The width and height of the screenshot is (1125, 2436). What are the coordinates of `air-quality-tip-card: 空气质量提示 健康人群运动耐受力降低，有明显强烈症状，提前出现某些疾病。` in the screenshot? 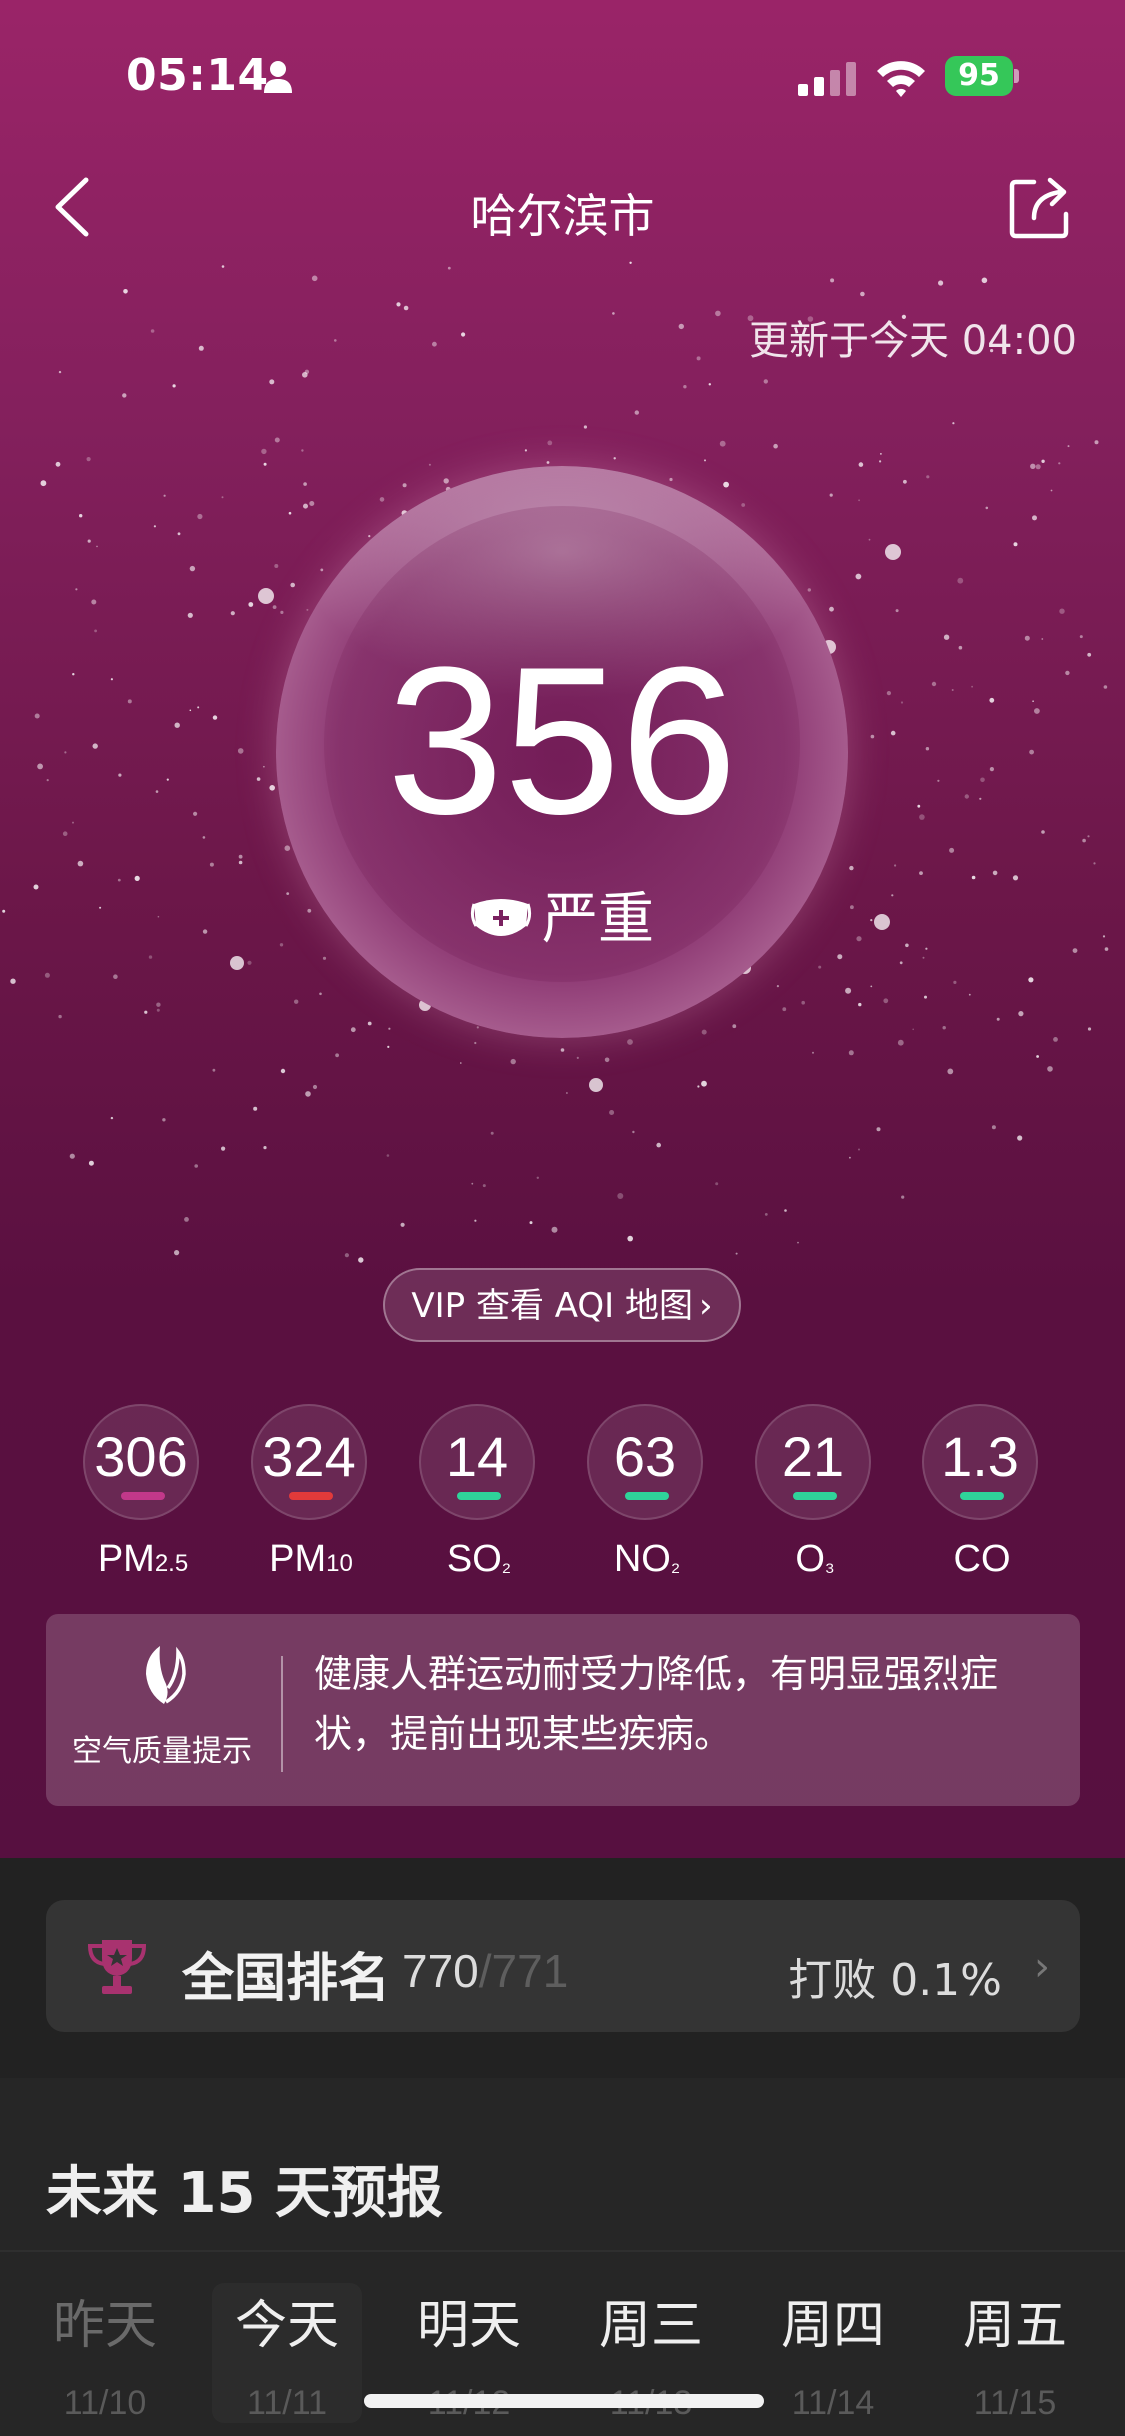 It's located at (563, 1710).